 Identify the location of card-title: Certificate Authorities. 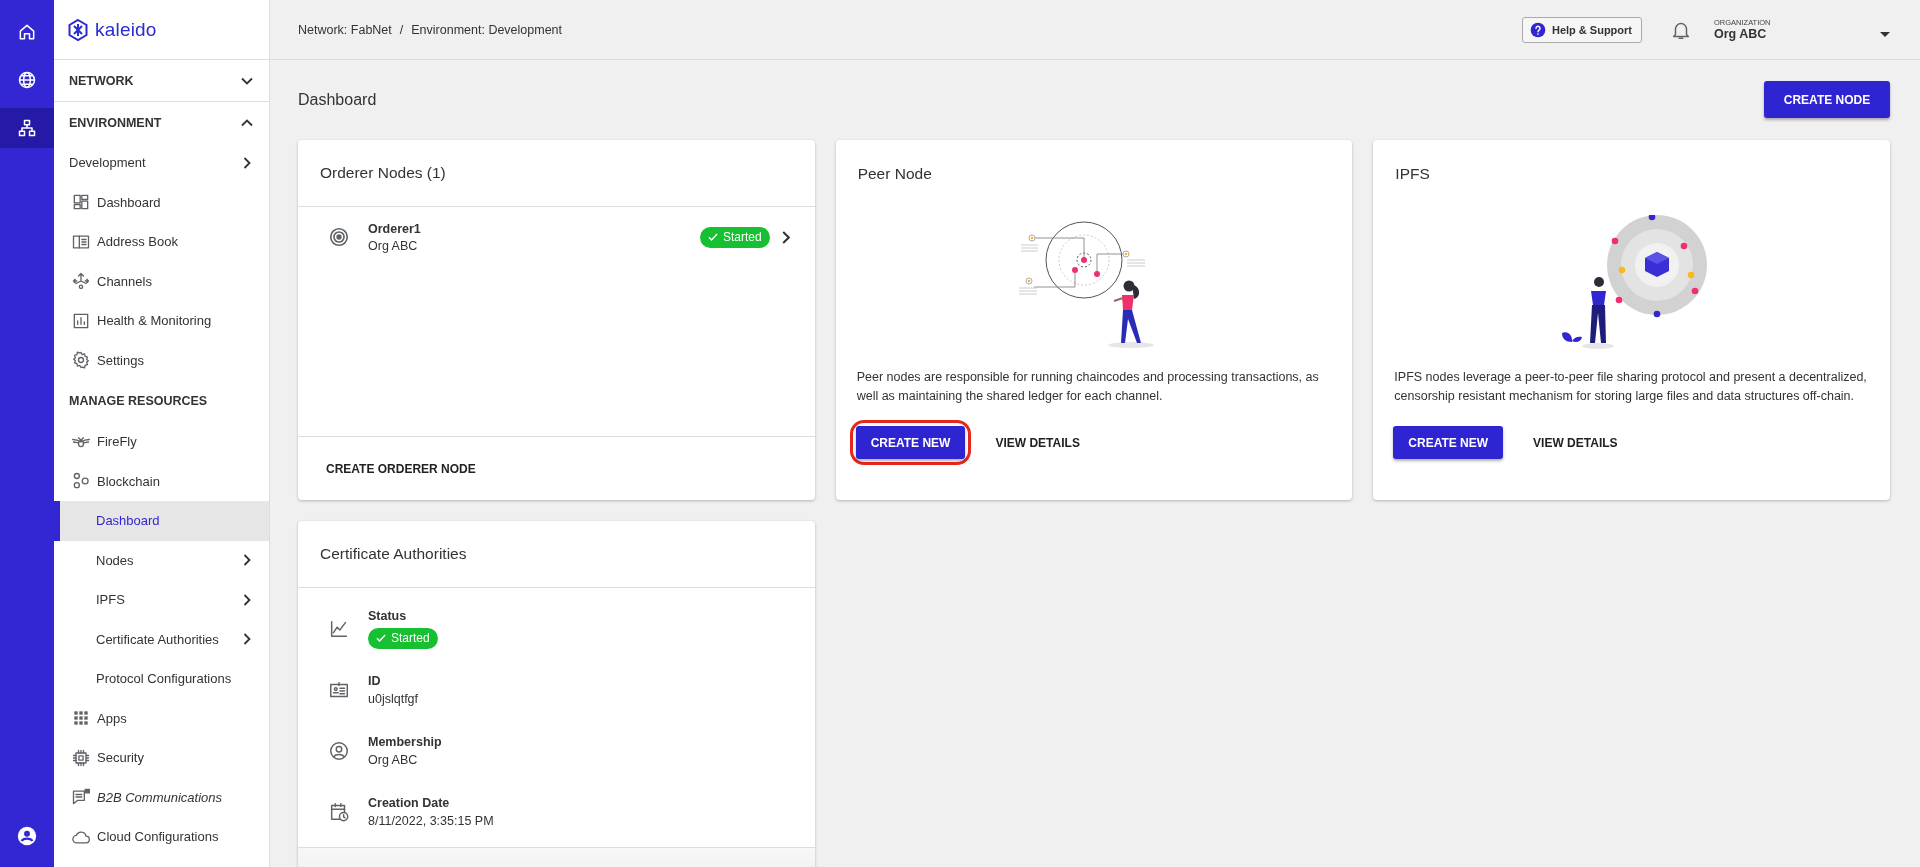
(393, 554).